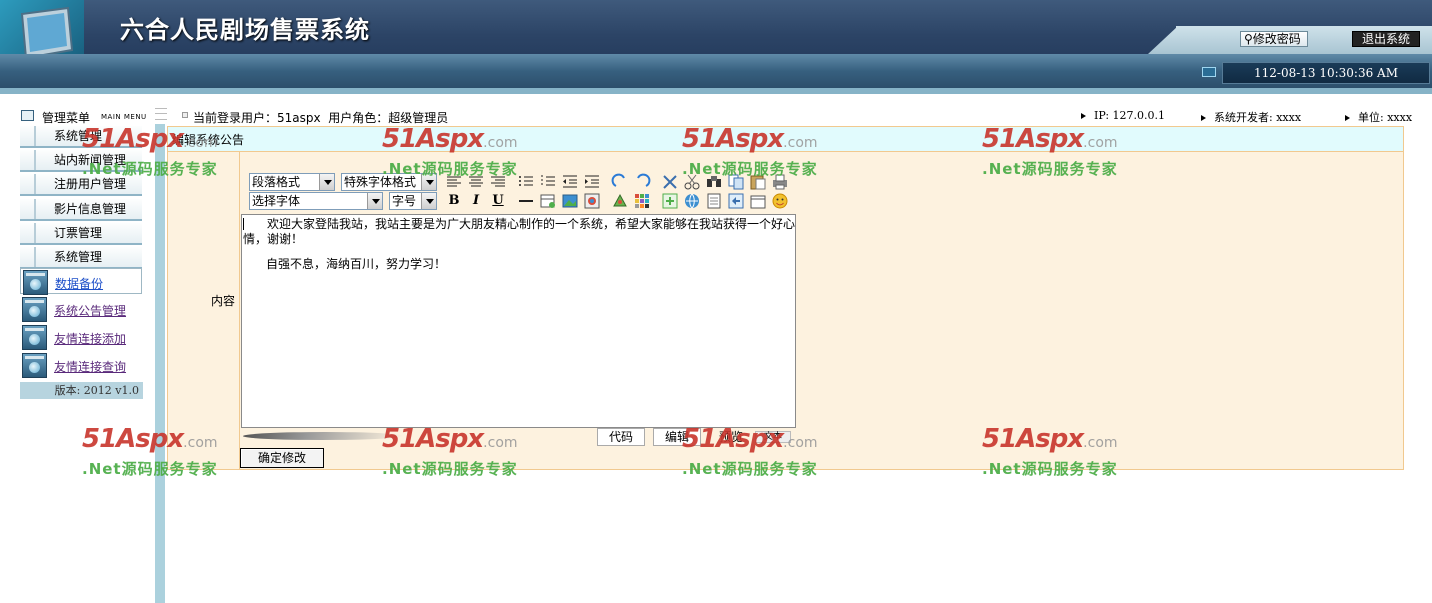 This screenshot has width=1432, height=603. I want to click on editor-toolbar: 段落格式 特殊字体格式 选择字体 字号 B I U, so click(518, 183).